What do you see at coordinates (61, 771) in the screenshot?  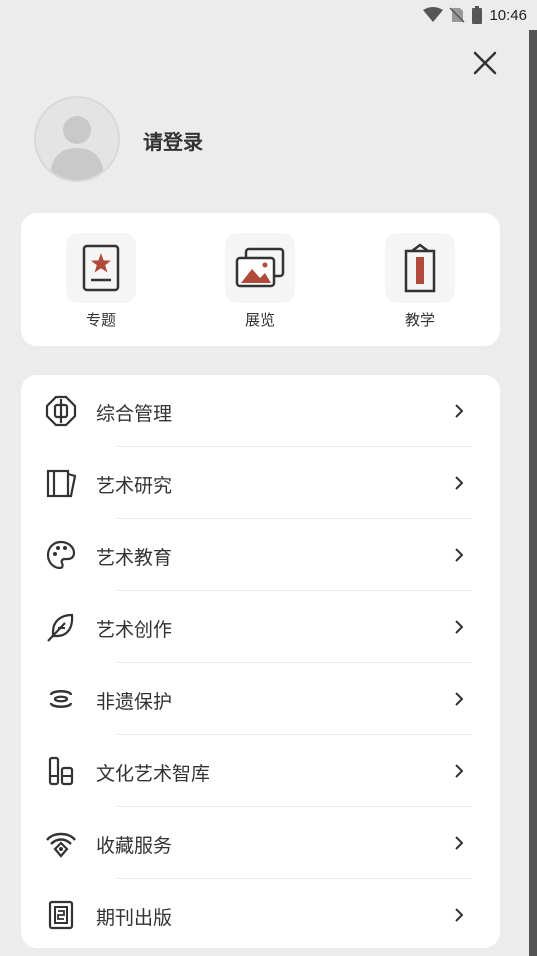 I see `think-tank-icon` at bounding box center [61, 771].